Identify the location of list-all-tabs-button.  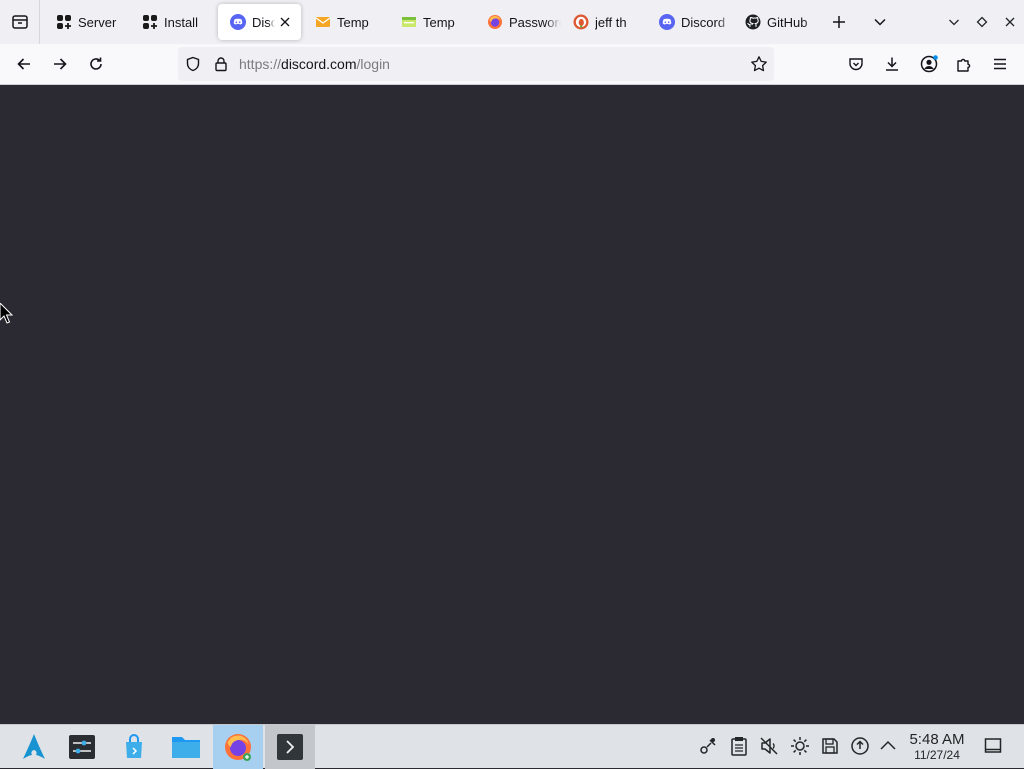
(880, 22).